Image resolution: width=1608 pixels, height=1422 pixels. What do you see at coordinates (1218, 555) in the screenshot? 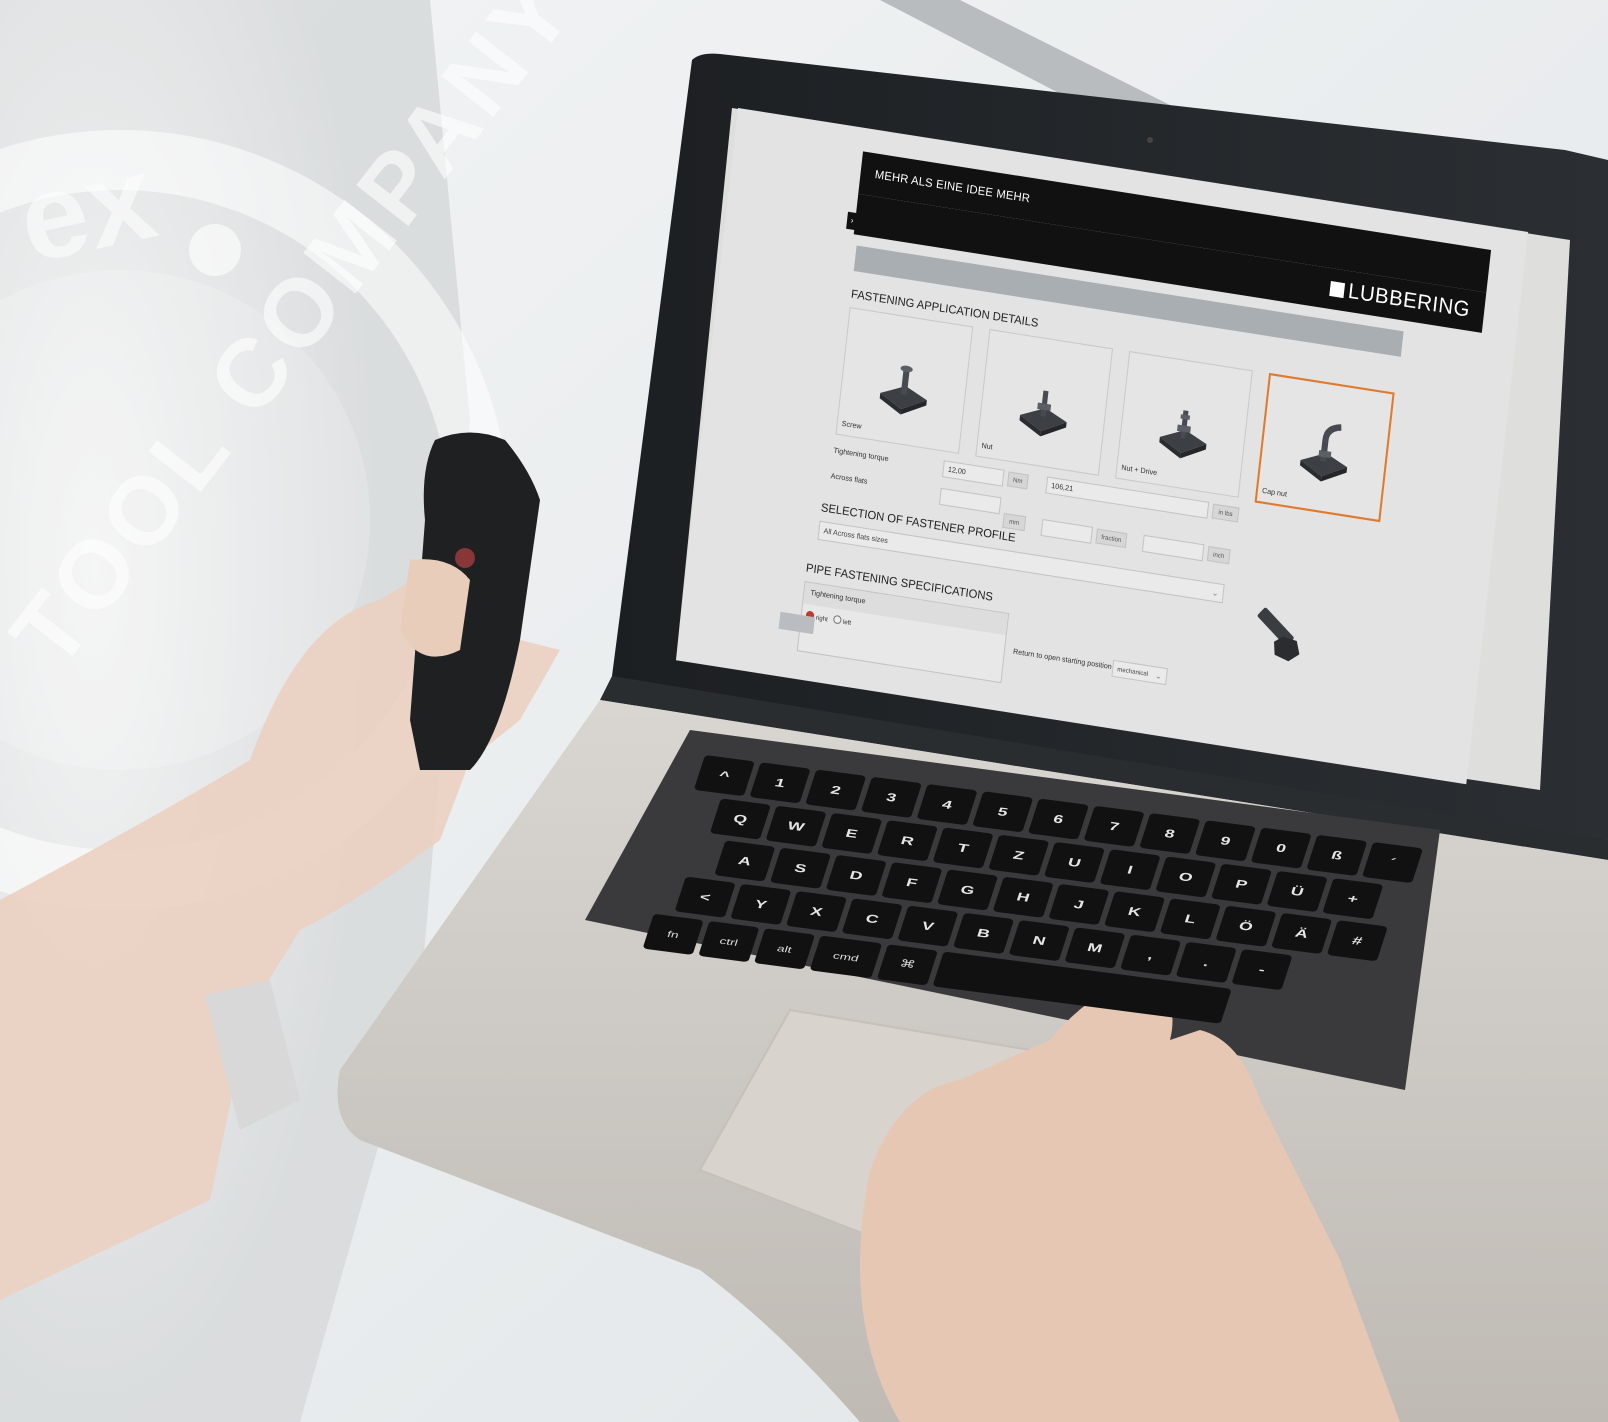
I see `across-flats-unit-inch: inch` at bounding box center [1218, 555].